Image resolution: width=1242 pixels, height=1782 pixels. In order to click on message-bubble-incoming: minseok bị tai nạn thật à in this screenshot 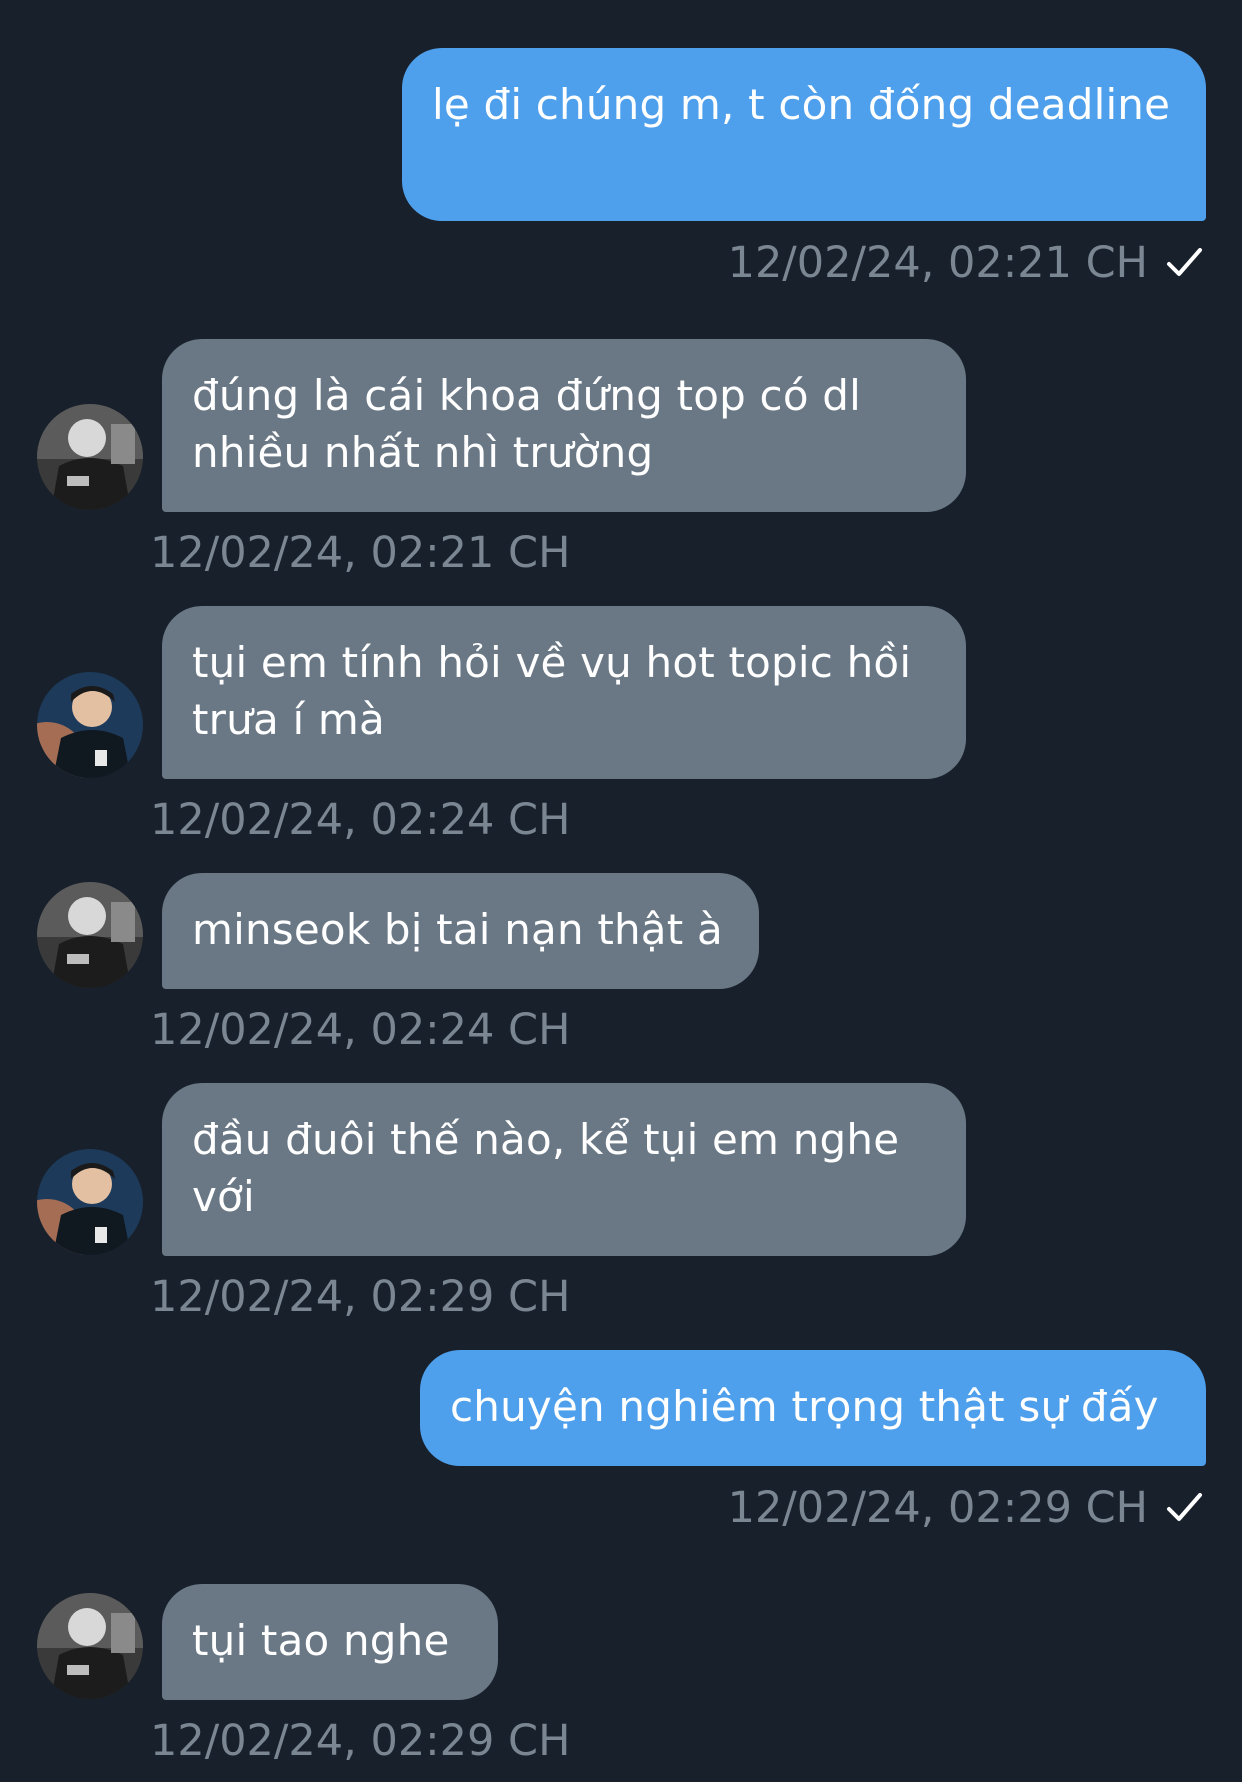, I will do `click(460, 931)`.